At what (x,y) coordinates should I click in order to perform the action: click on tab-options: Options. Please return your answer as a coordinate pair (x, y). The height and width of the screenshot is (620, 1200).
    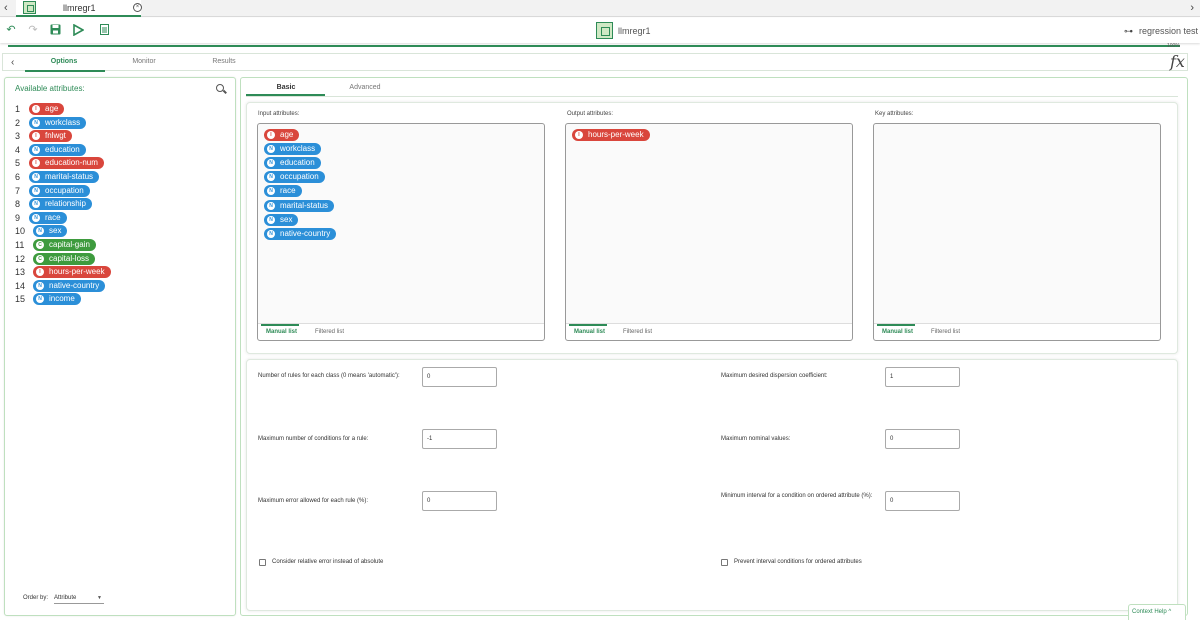
    Looking at the image, I should click on (64, 61).